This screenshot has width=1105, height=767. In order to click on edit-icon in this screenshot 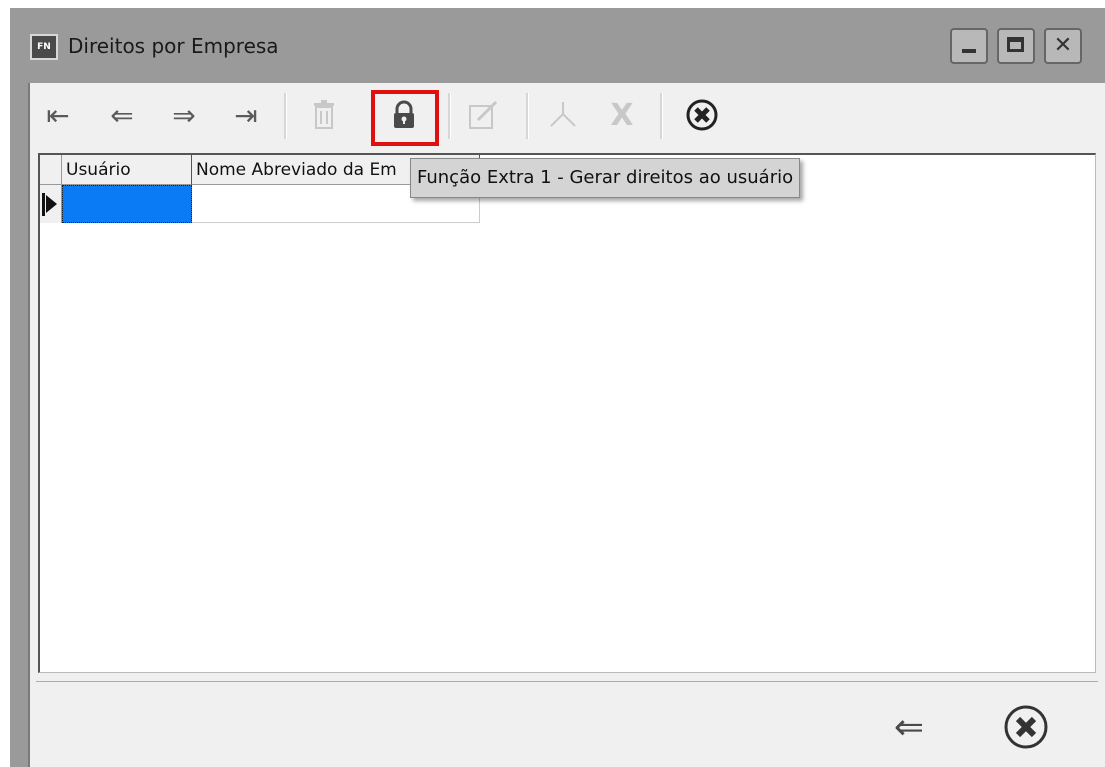, I will do `click(483, 114)`.